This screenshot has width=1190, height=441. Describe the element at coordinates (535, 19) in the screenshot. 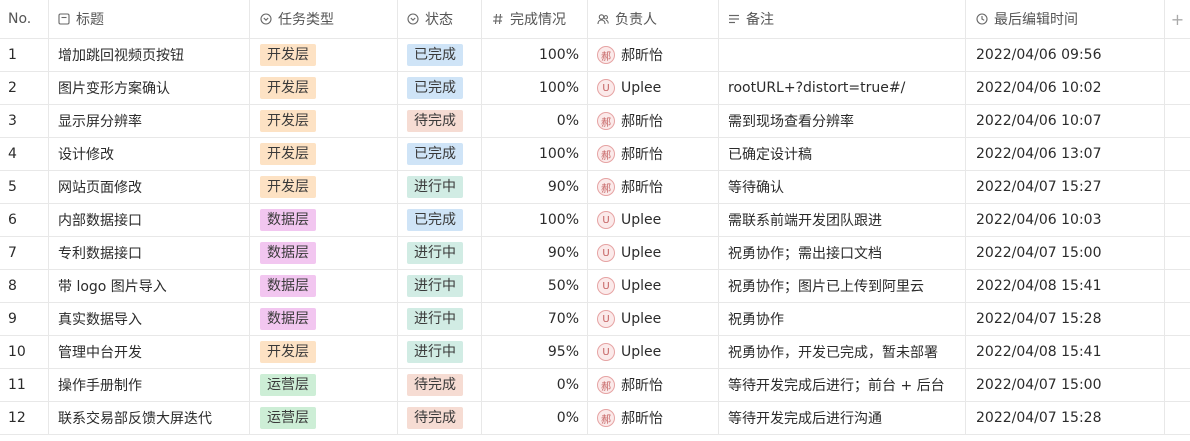

I see `column-header-progress: 完成情况` at that location.